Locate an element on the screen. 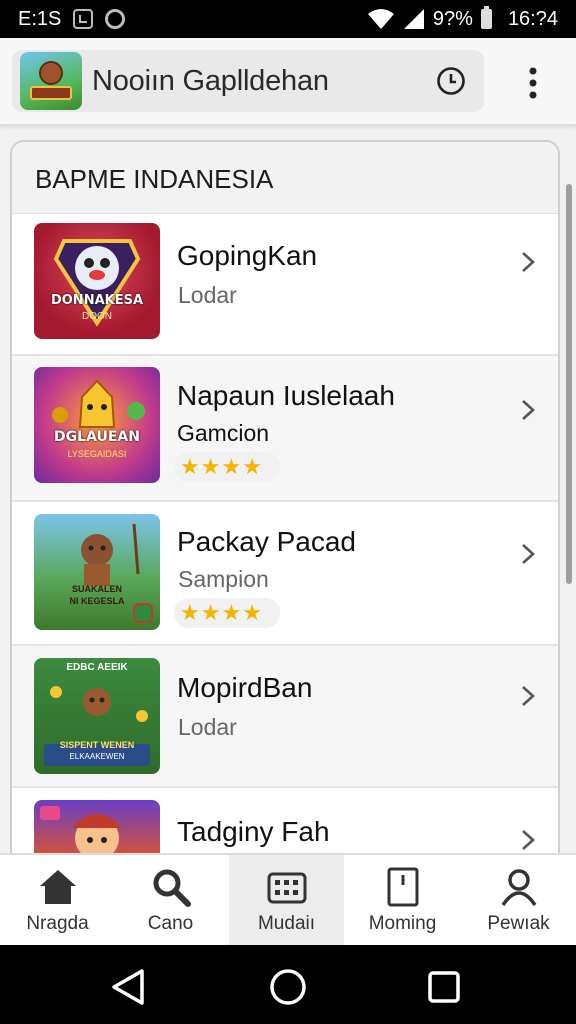 The width and height of the screenshot is (576, 1024). recents-icon is located at coordinates (444, 987).